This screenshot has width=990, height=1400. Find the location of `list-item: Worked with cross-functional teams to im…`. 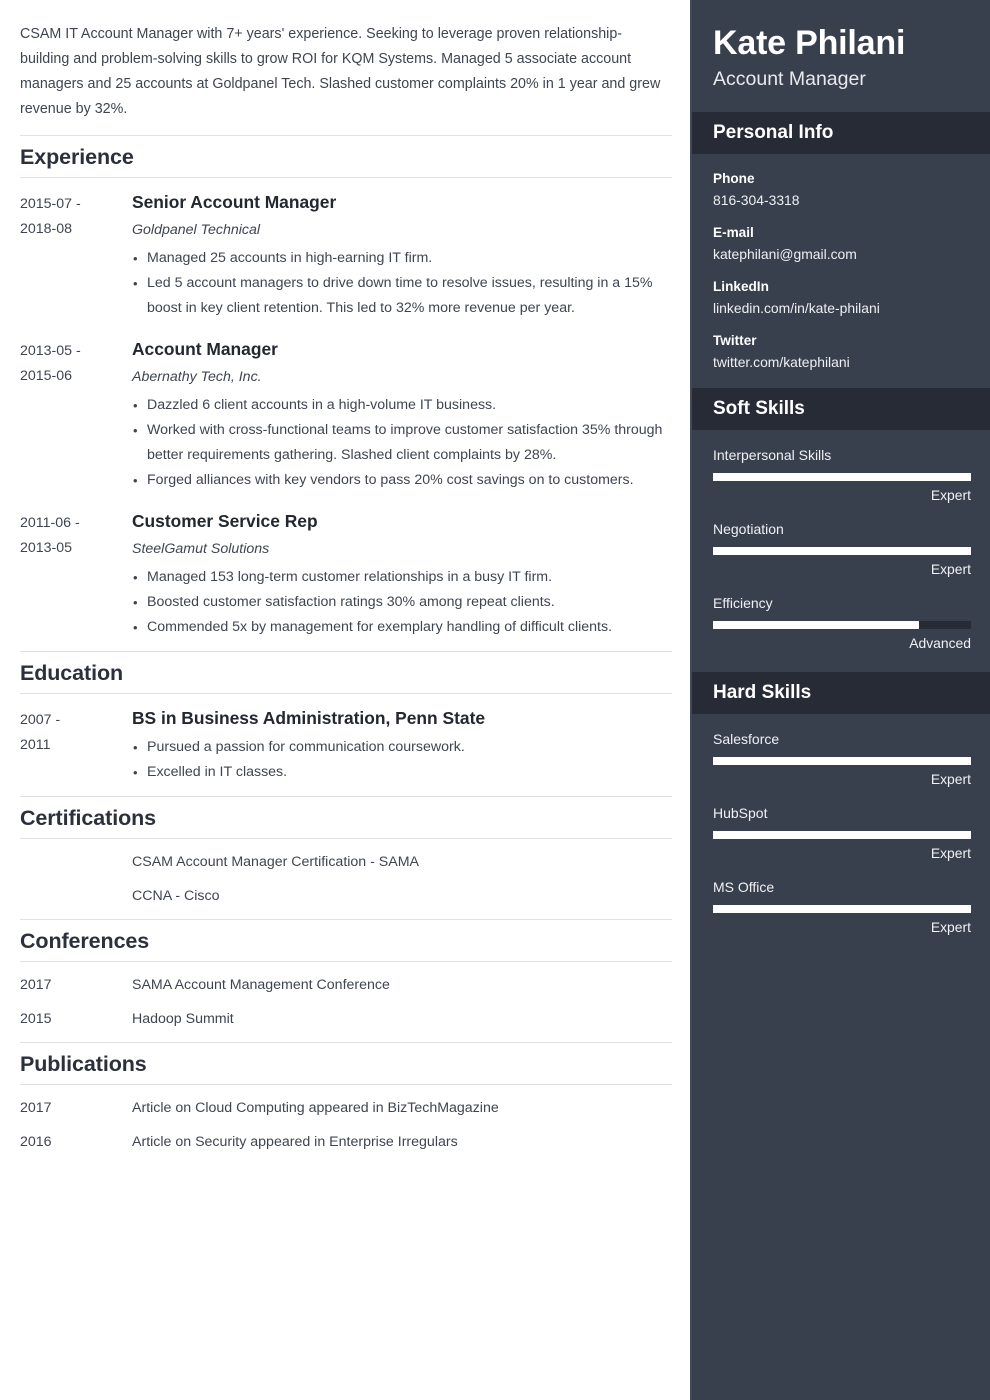

list-item: Worked with cross-functional teams to im… is located at coordinates (402, 443).